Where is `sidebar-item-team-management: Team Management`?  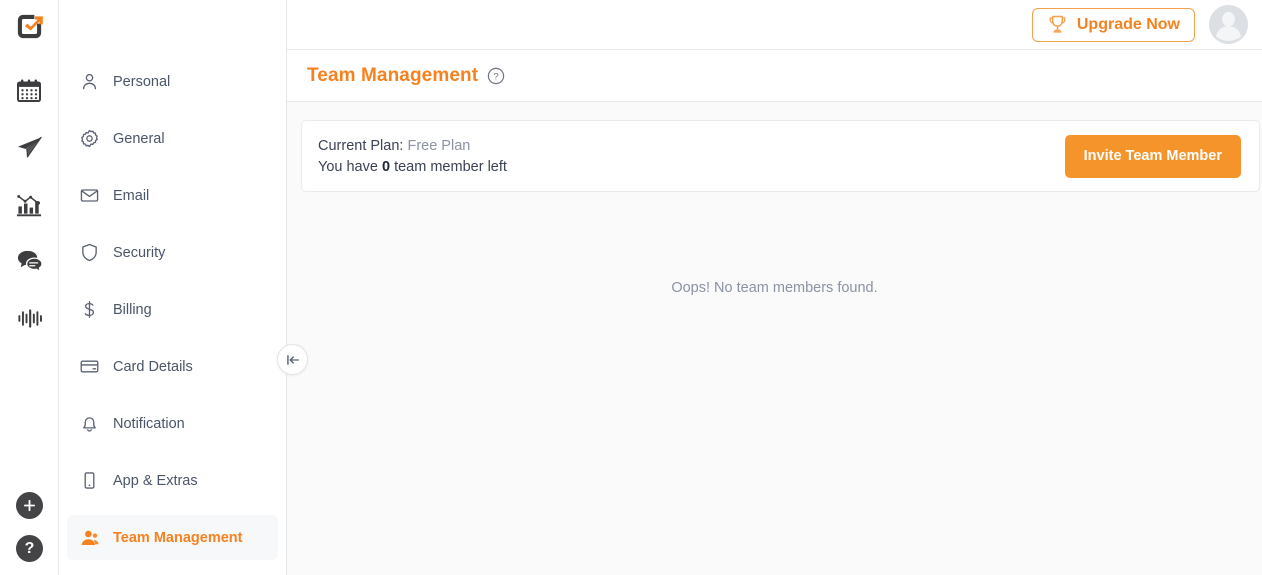 sidebar-item-team-management: Team Management is located at coordinates (172, 537).